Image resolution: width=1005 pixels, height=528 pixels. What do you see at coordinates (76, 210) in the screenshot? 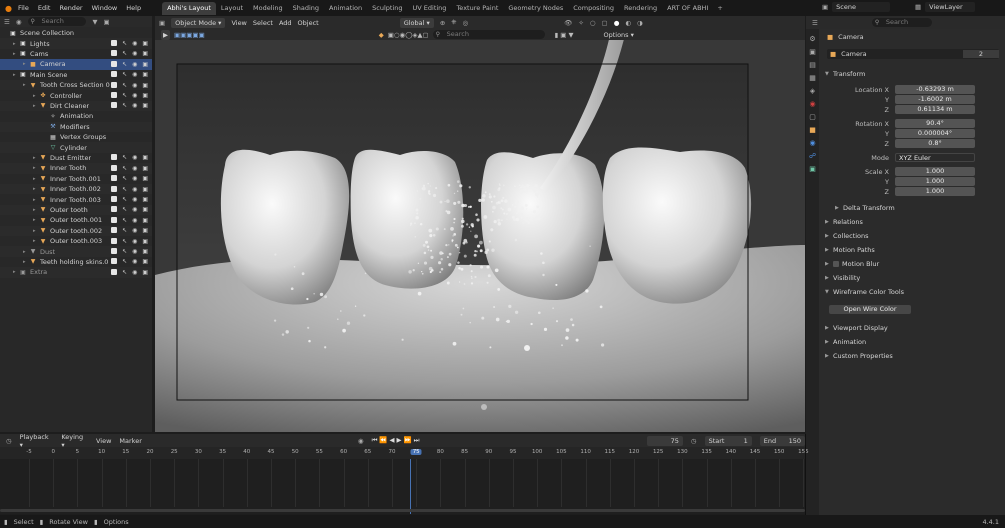
I see `outliner-row: ▸ ▼ Outer tooth ↖ ◉ ▣` at bounding box center [76, 210].